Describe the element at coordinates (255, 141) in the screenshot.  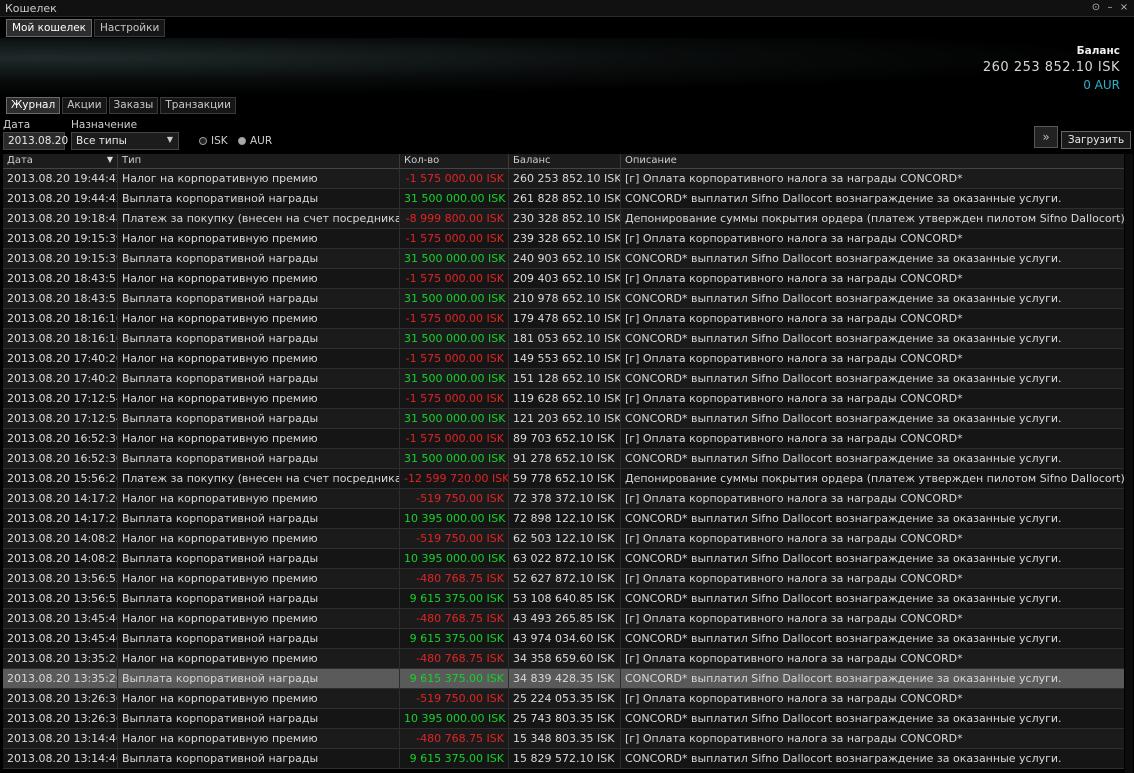
I see `radio-aur: AUR` at that location.